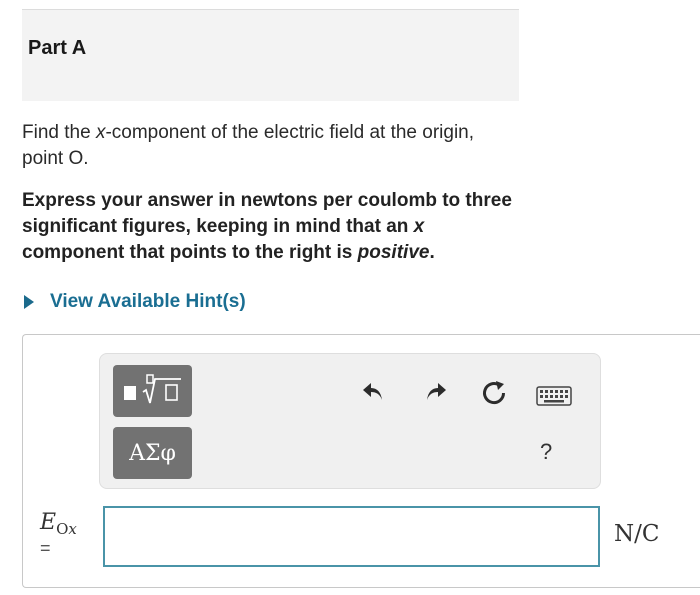 The image size is (700, 595). Describe the element at coordinates (432, 252) in the screenshot. I see `instructions-end: .` at that location.